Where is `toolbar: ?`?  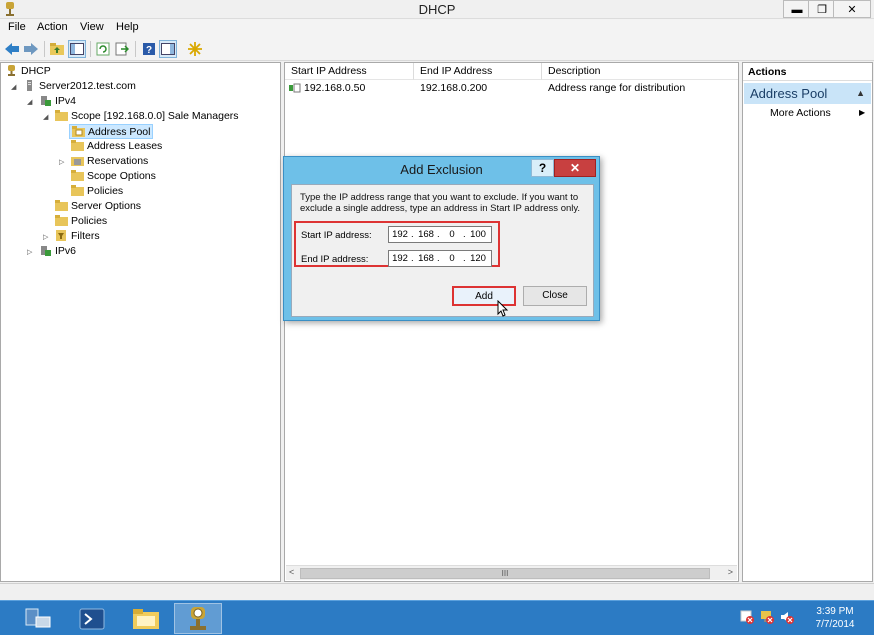 toolbar: ? is located at coordinates (437, 49).